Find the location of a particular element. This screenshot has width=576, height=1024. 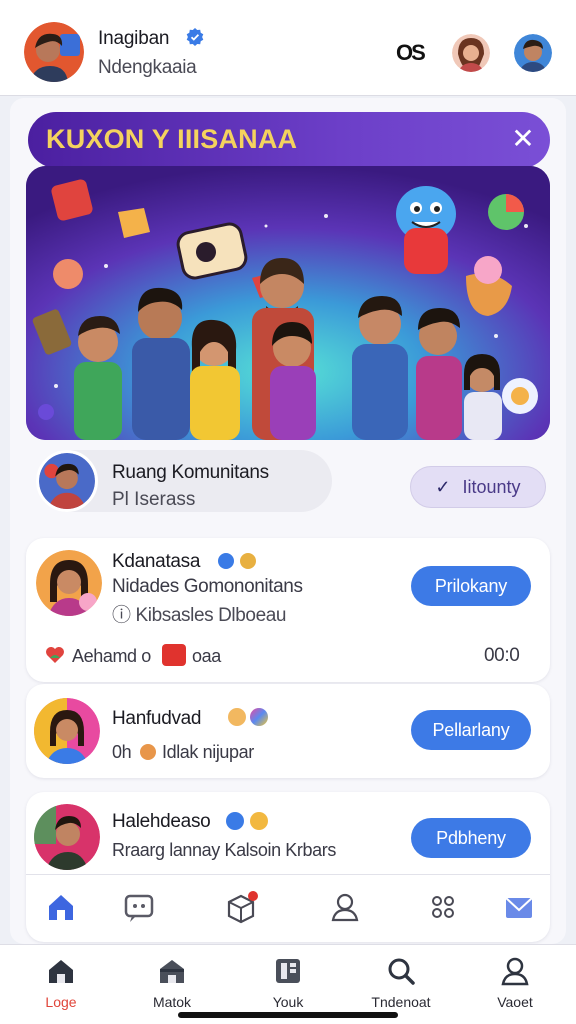

nav-item-book: Youk is located at coordinates (288, 983).